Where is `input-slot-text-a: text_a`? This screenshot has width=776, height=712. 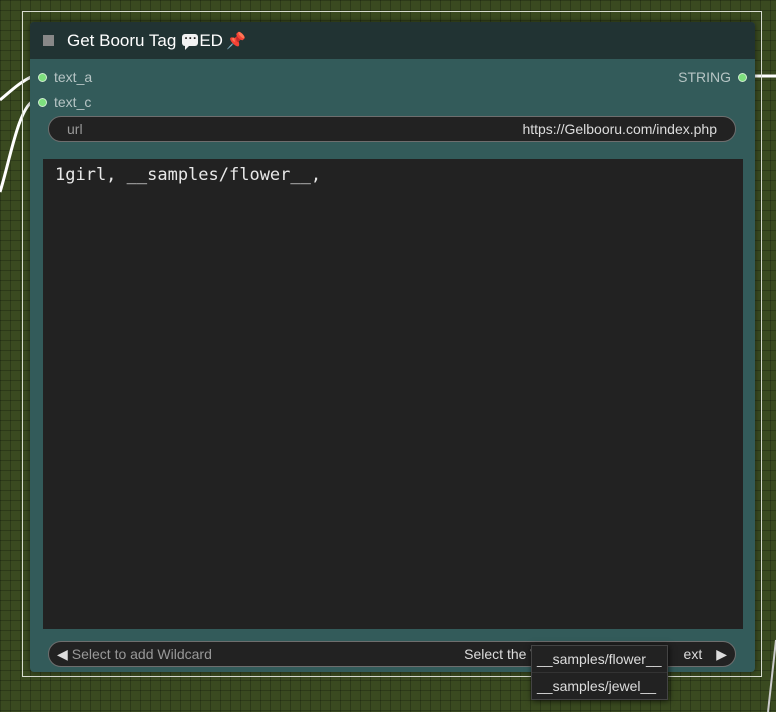 input-slot-text-a: text_a is located at coordinates (65, 77).